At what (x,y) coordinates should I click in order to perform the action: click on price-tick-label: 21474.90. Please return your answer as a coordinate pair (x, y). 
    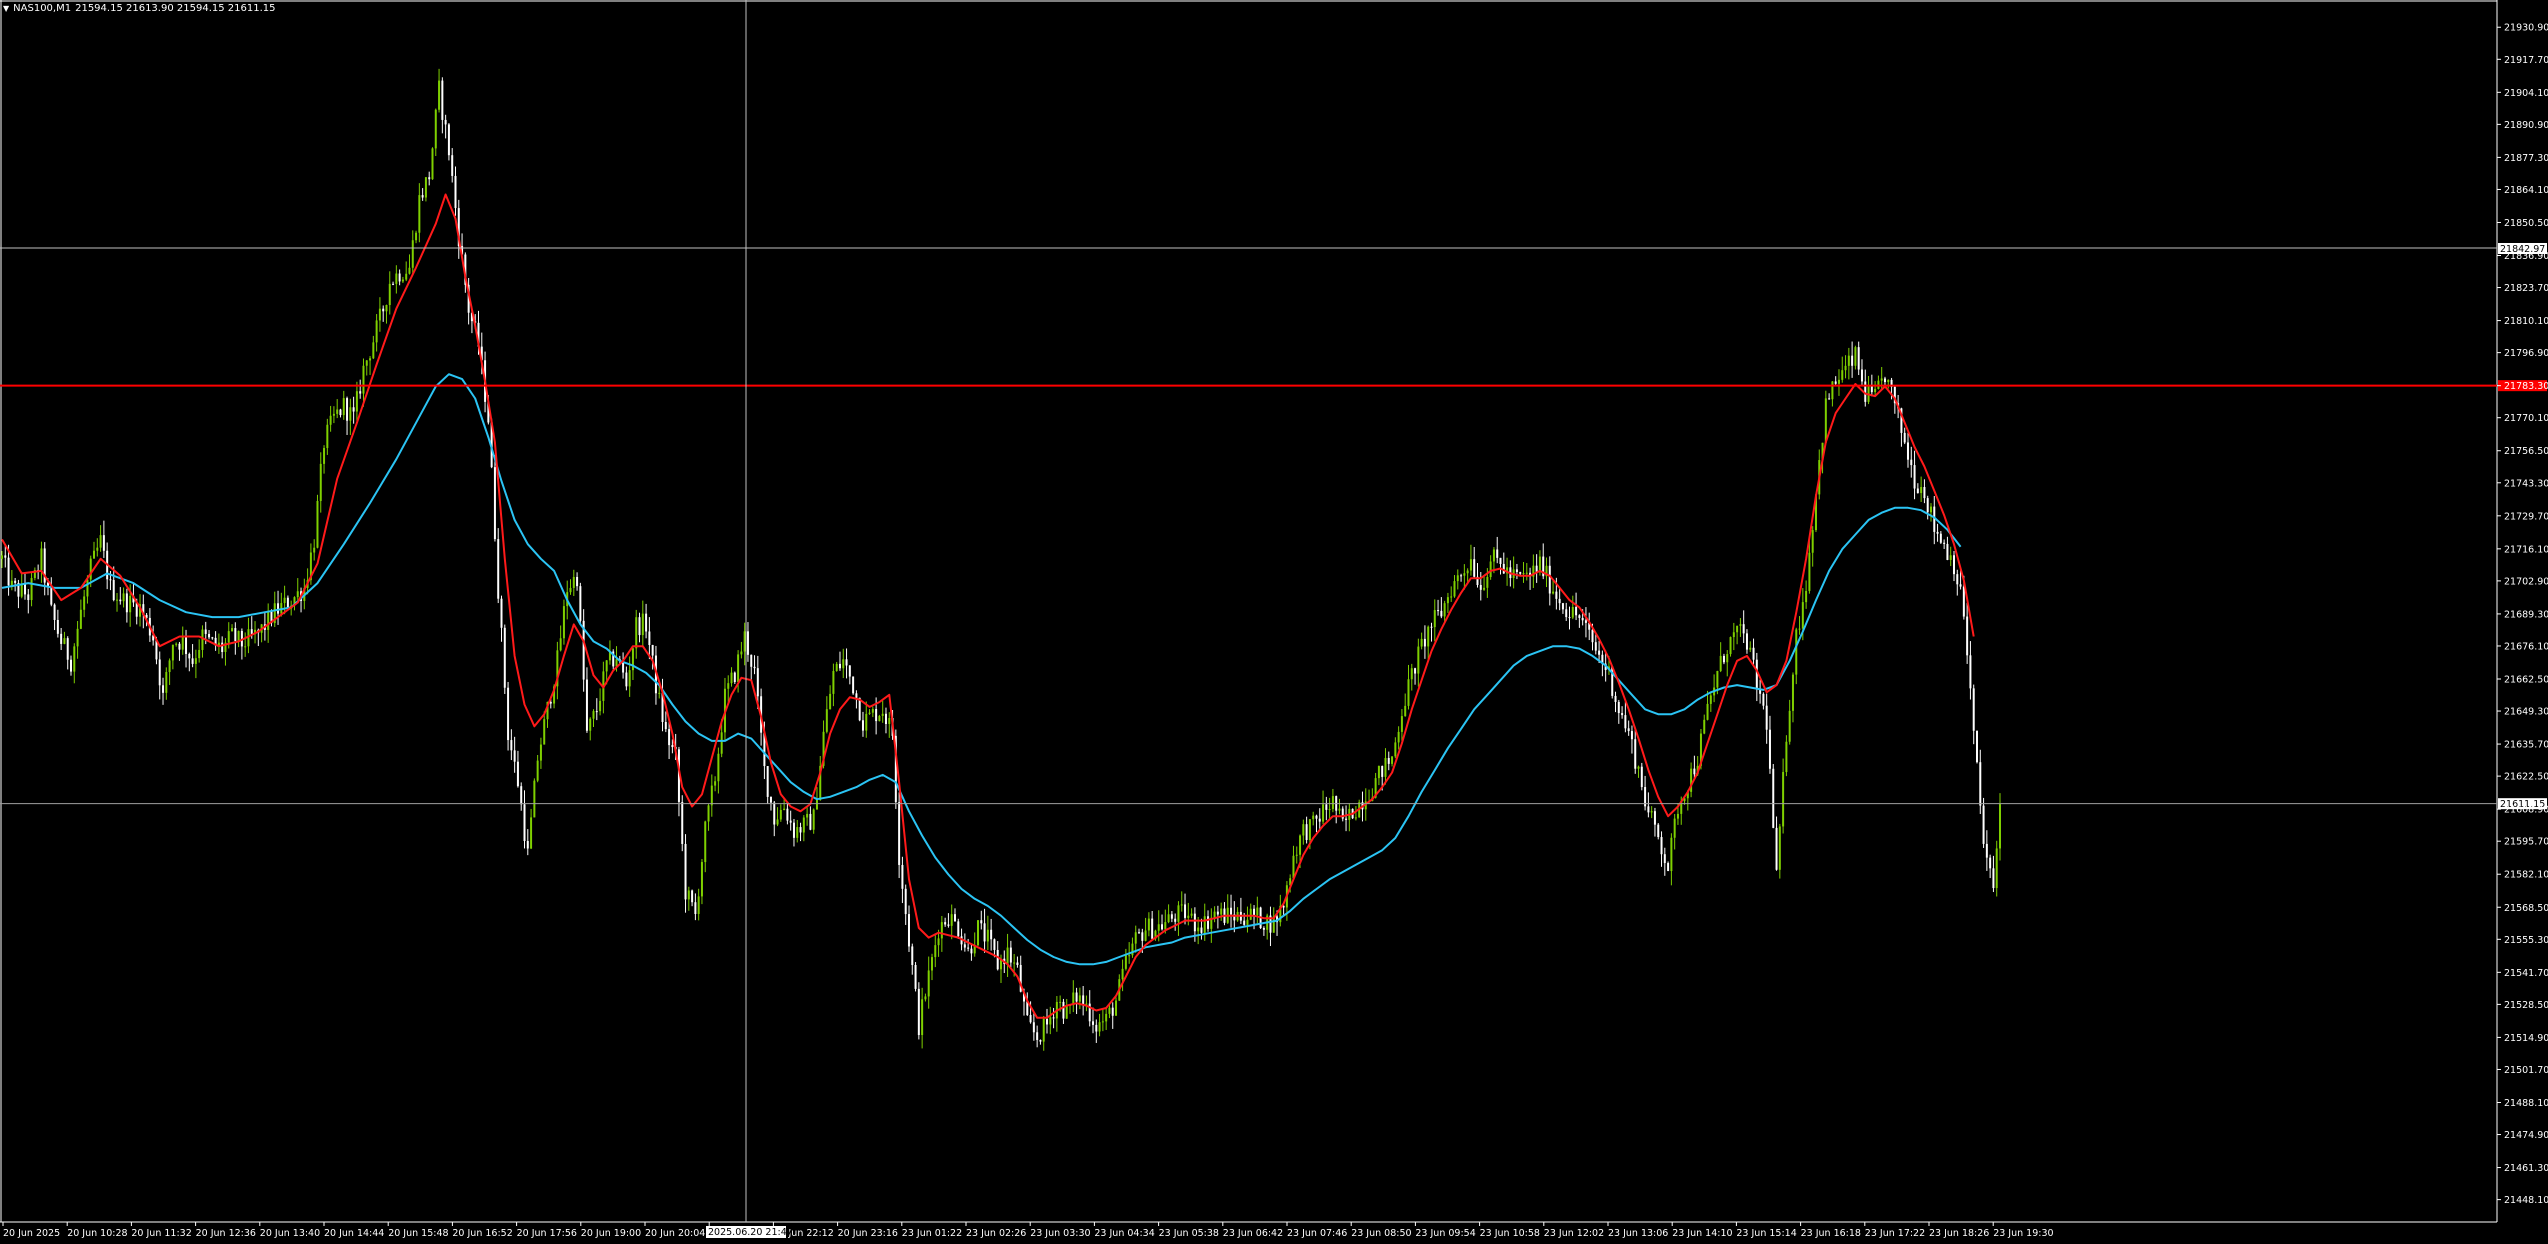
    Looking at the image, I should click on (2526, 1135).